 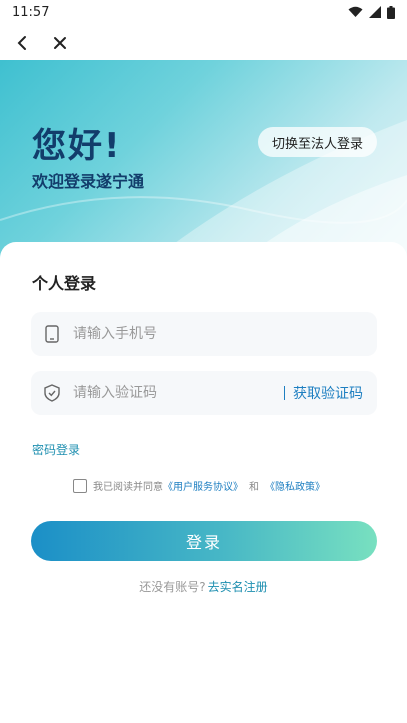 I want to click on hero-title: 您好!, so click(x=77, y=146).